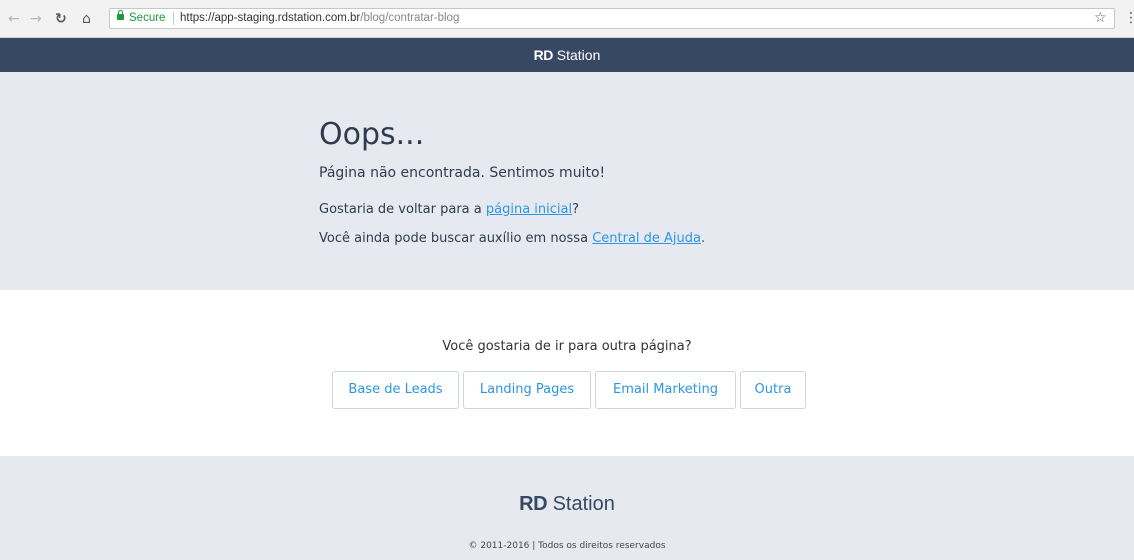  What do you see at coordinates (14, 19) in the screenshot?
I see `back-arrow-icon: ←` at bounding box center [14, 19].